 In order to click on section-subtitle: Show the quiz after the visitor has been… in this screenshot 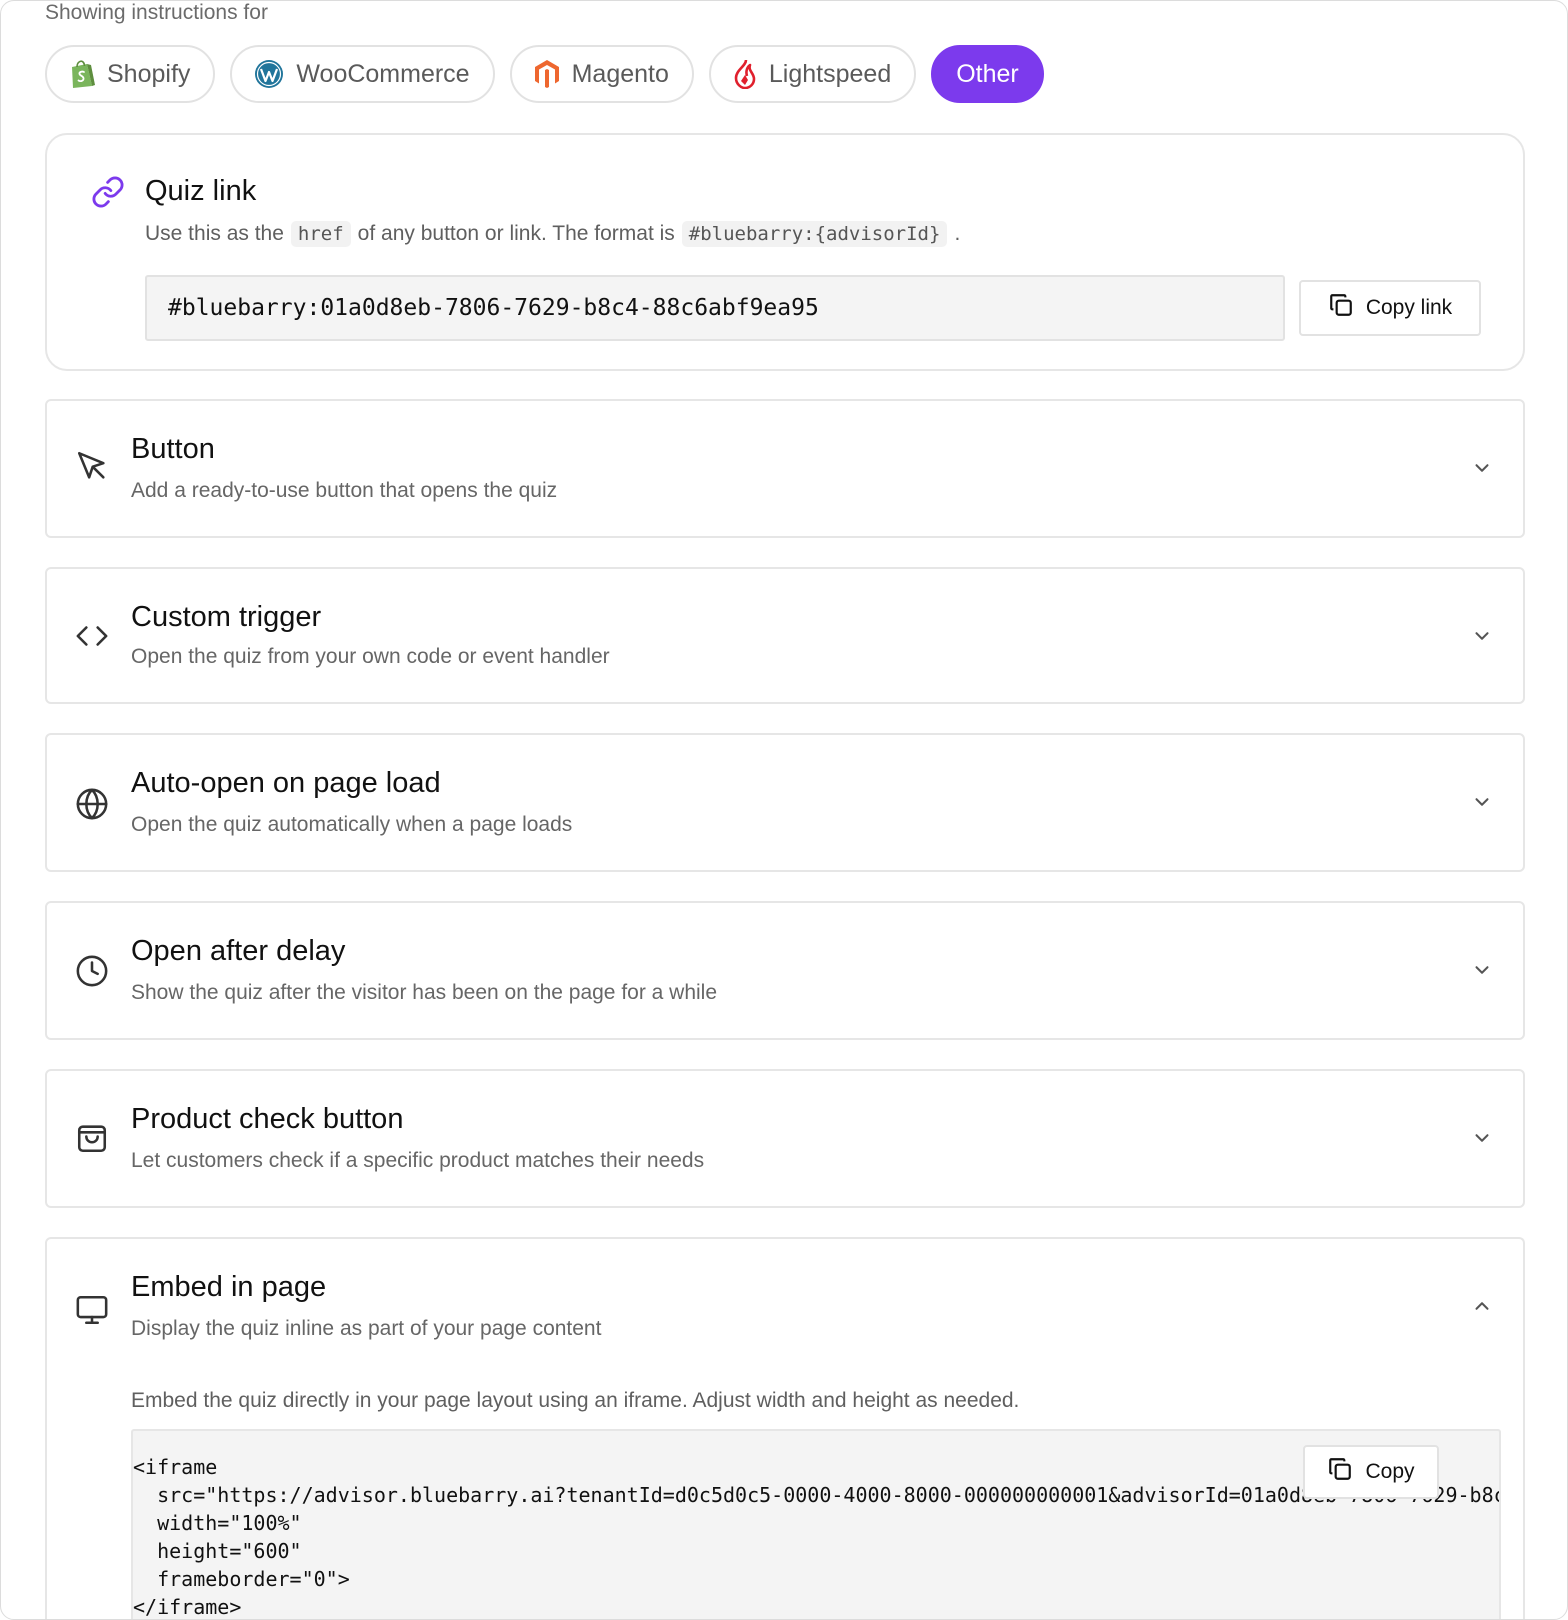, I will do `click(424, 992)`.